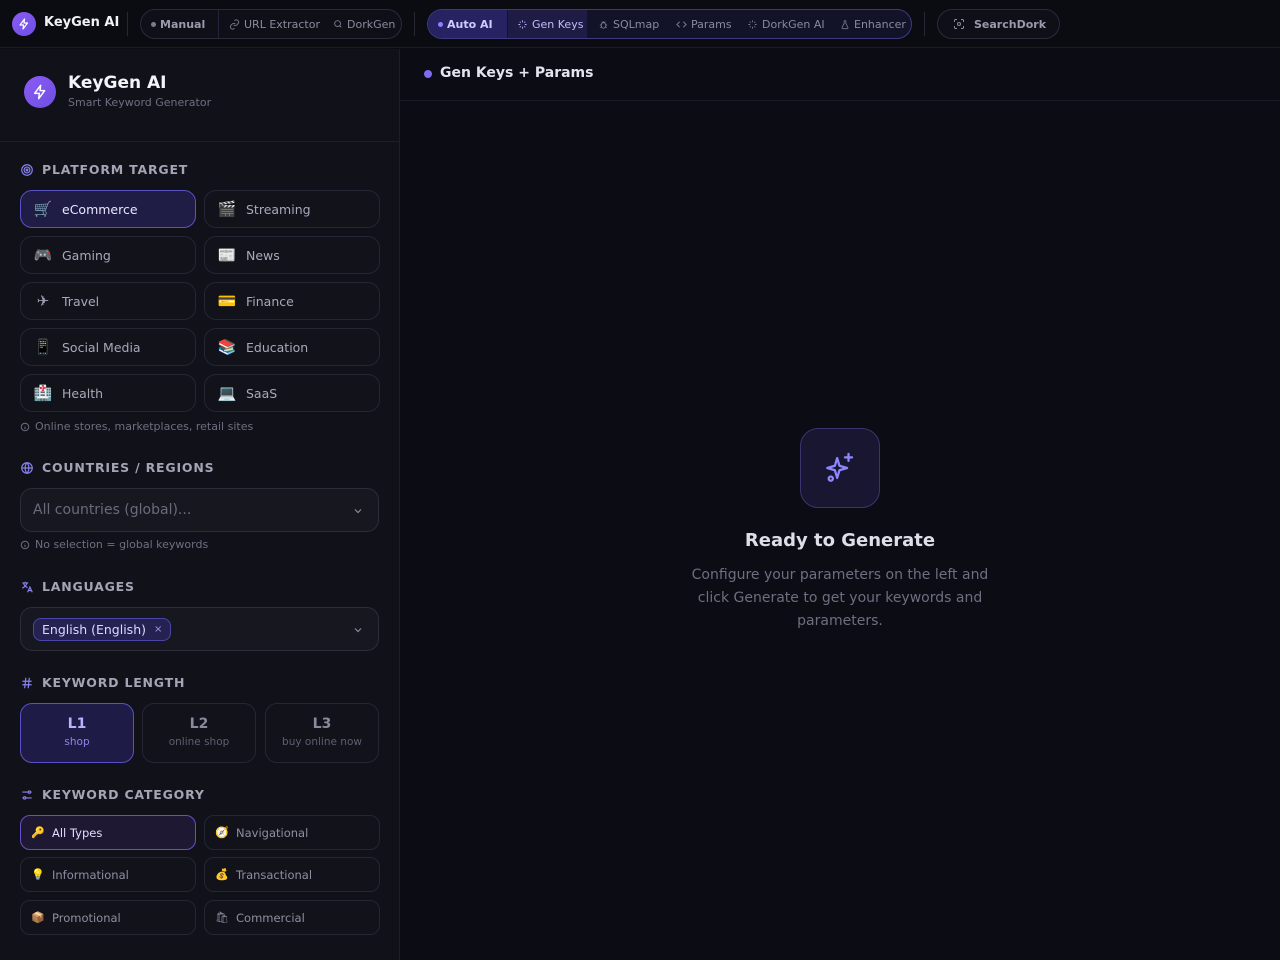 This screenshot has height=960, width=1280. I want to click on link-icon, so click(234, 24).